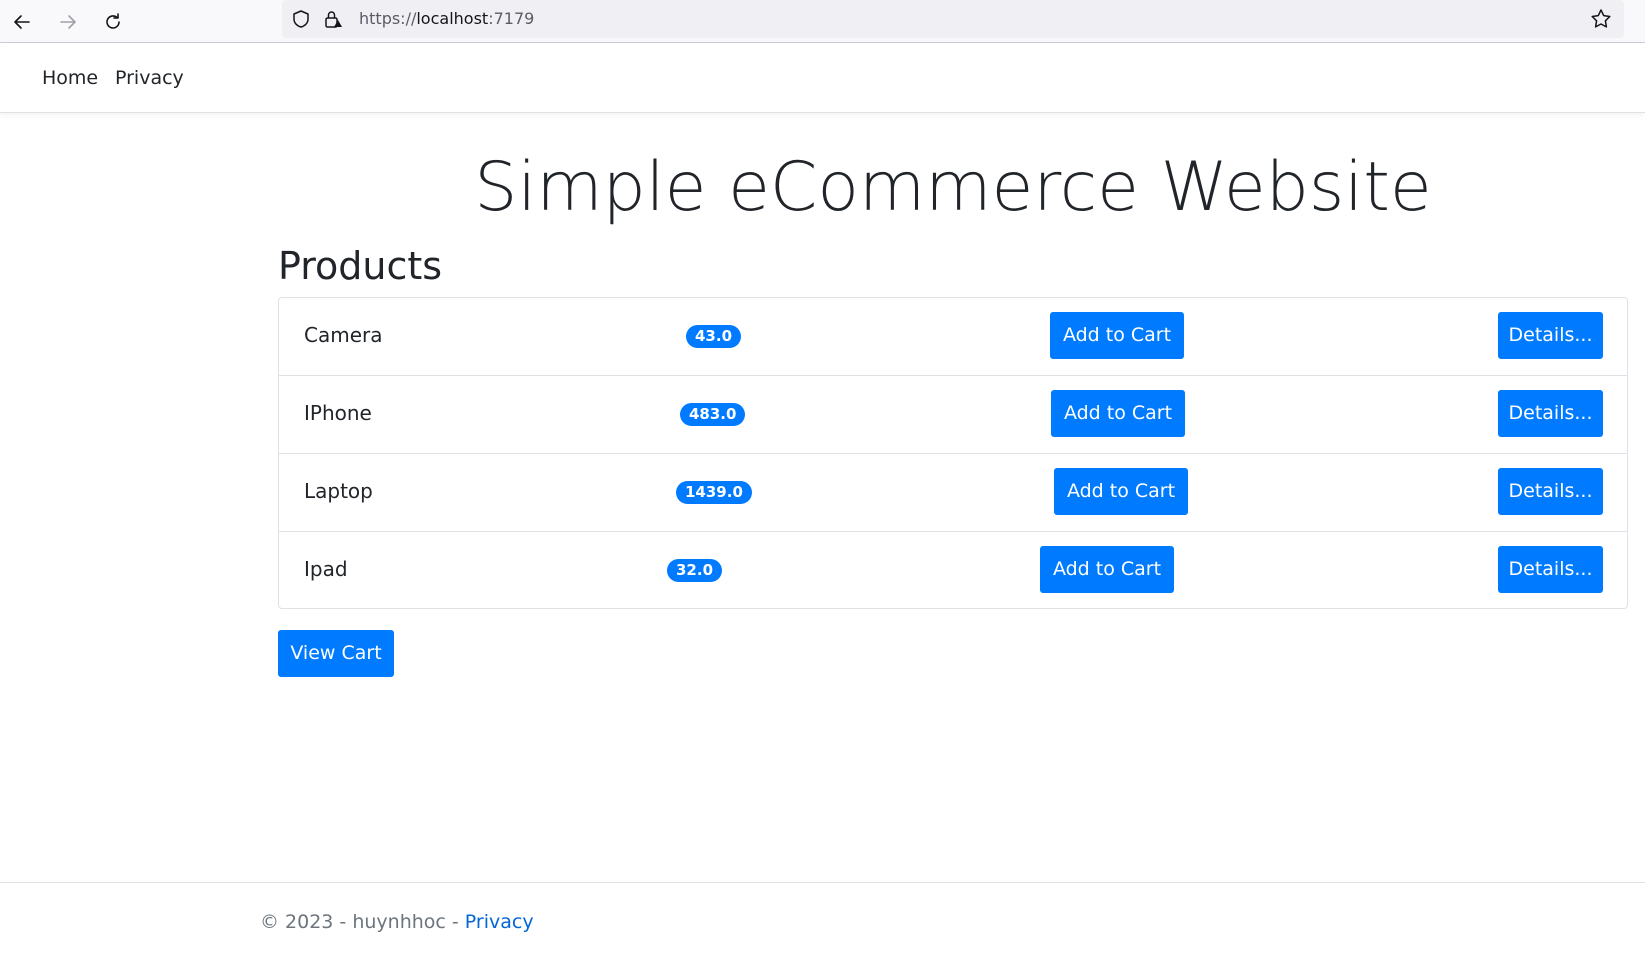 The width and height of the screenshot is (1645, 957). What do you see at coordinates (822, 919) in the screenshot?
I see `footer: © 2023 - huynhhoc - Privacy` at bounding box center [822, 919].